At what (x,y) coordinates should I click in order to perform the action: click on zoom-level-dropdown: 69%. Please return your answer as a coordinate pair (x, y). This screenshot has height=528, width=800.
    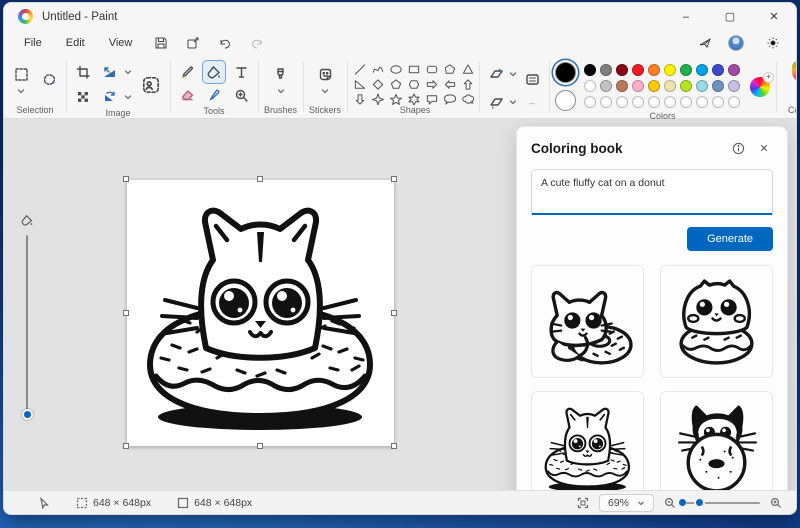
    Looking at the image, I should click on (626, 502).